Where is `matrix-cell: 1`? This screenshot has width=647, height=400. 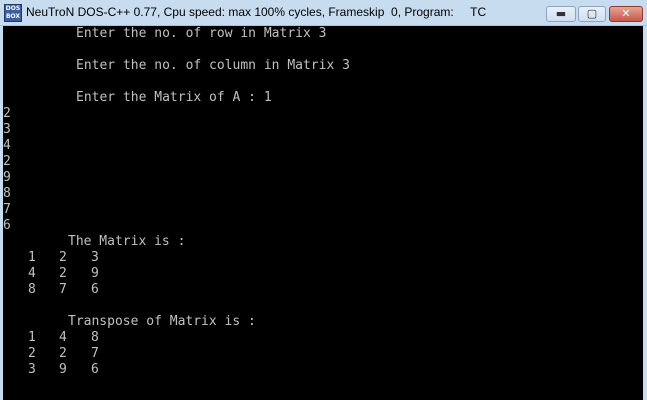 matrix-cell: 1 is located at coordinates (32, 257).